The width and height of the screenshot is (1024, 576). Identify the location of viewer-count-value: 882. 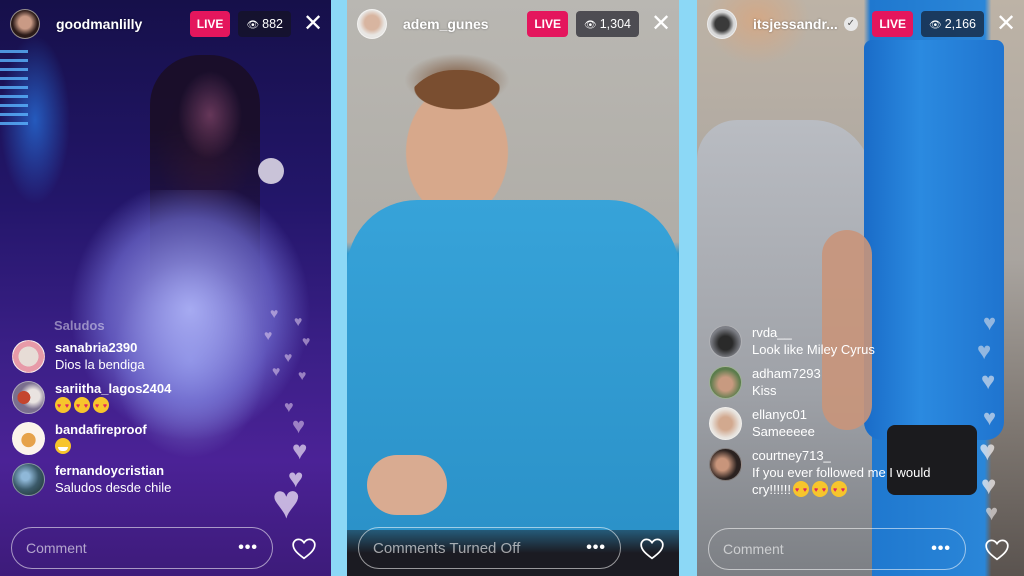
(272, 24).